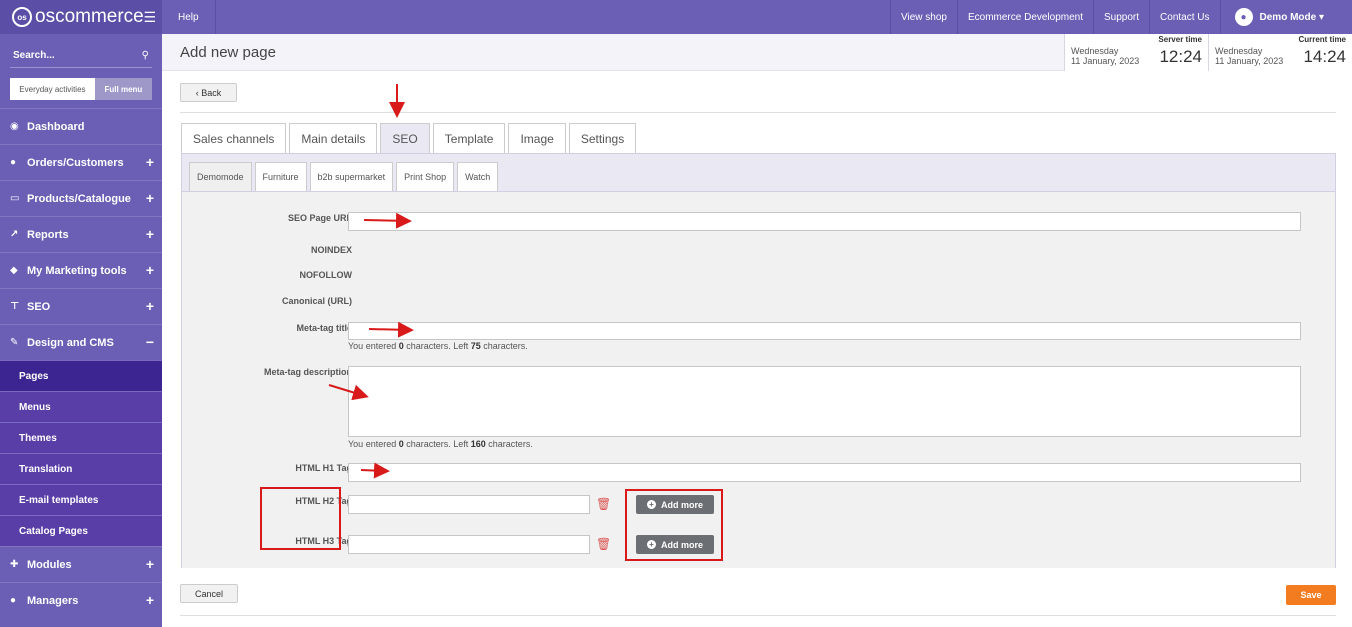 The height and width of the screenshot is (627, 1352). What do you see at coordinates (371, 281) in the screenshot?
I see `annotation-arrows` at bounding box center [371, 281].